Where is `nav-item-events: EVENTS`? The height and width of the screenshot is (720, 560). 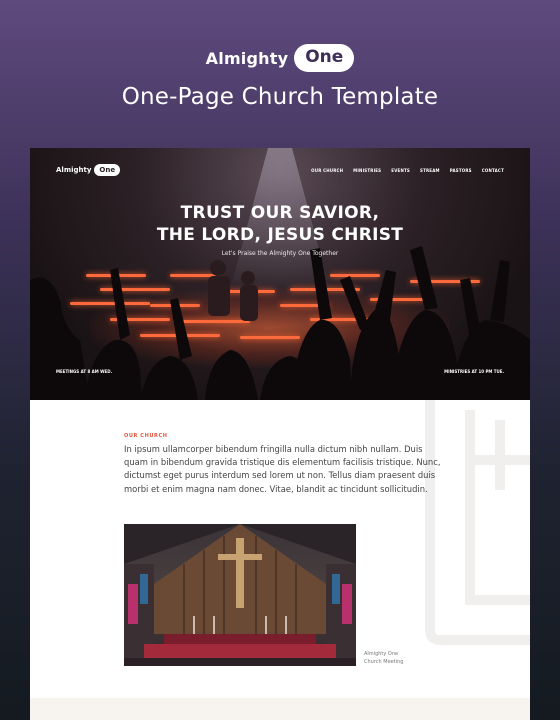
nav-item-events: EVENTS is located at coordinates (400, 170).